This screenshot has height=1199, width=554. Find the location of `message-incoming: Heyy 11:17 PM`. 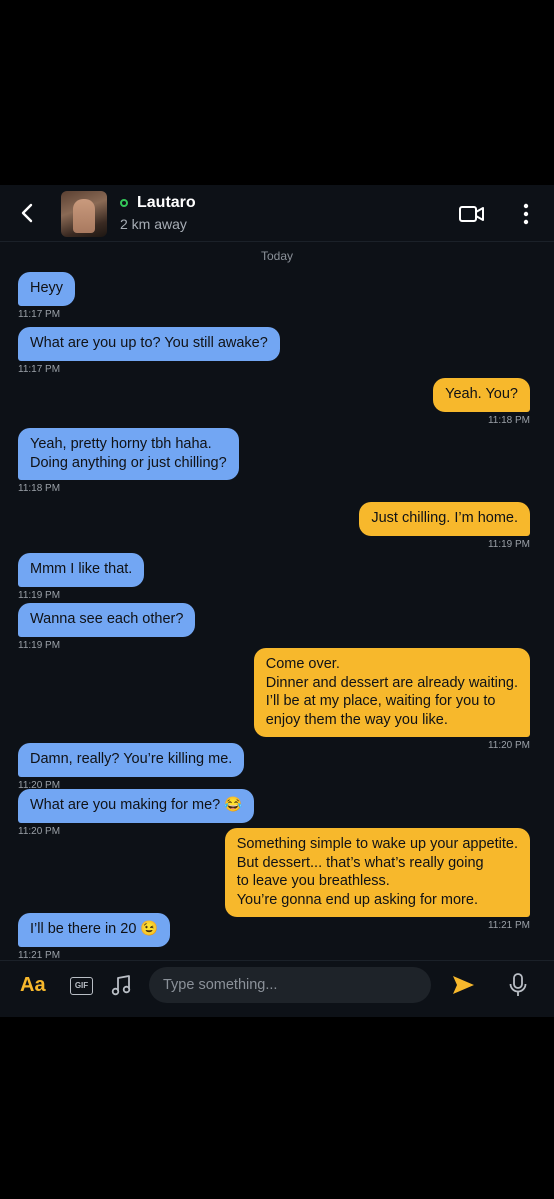

message-incoming: Heyy 11:17 PM is located at coordinates (47, 296).